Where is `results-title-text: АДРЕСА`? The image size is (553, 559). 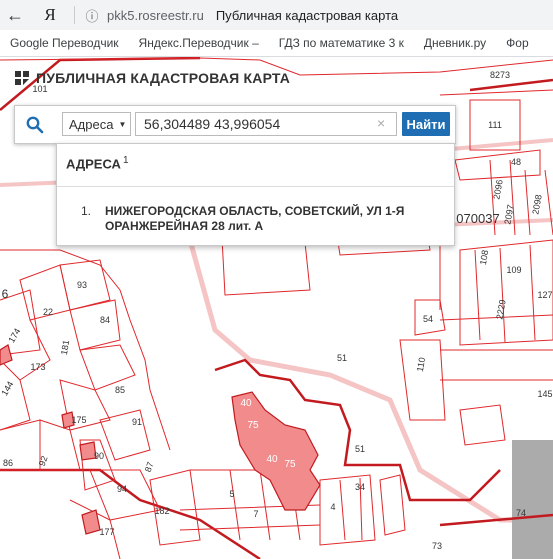
results-title-text: АДРЕСА is located at coordinates (93, 164).